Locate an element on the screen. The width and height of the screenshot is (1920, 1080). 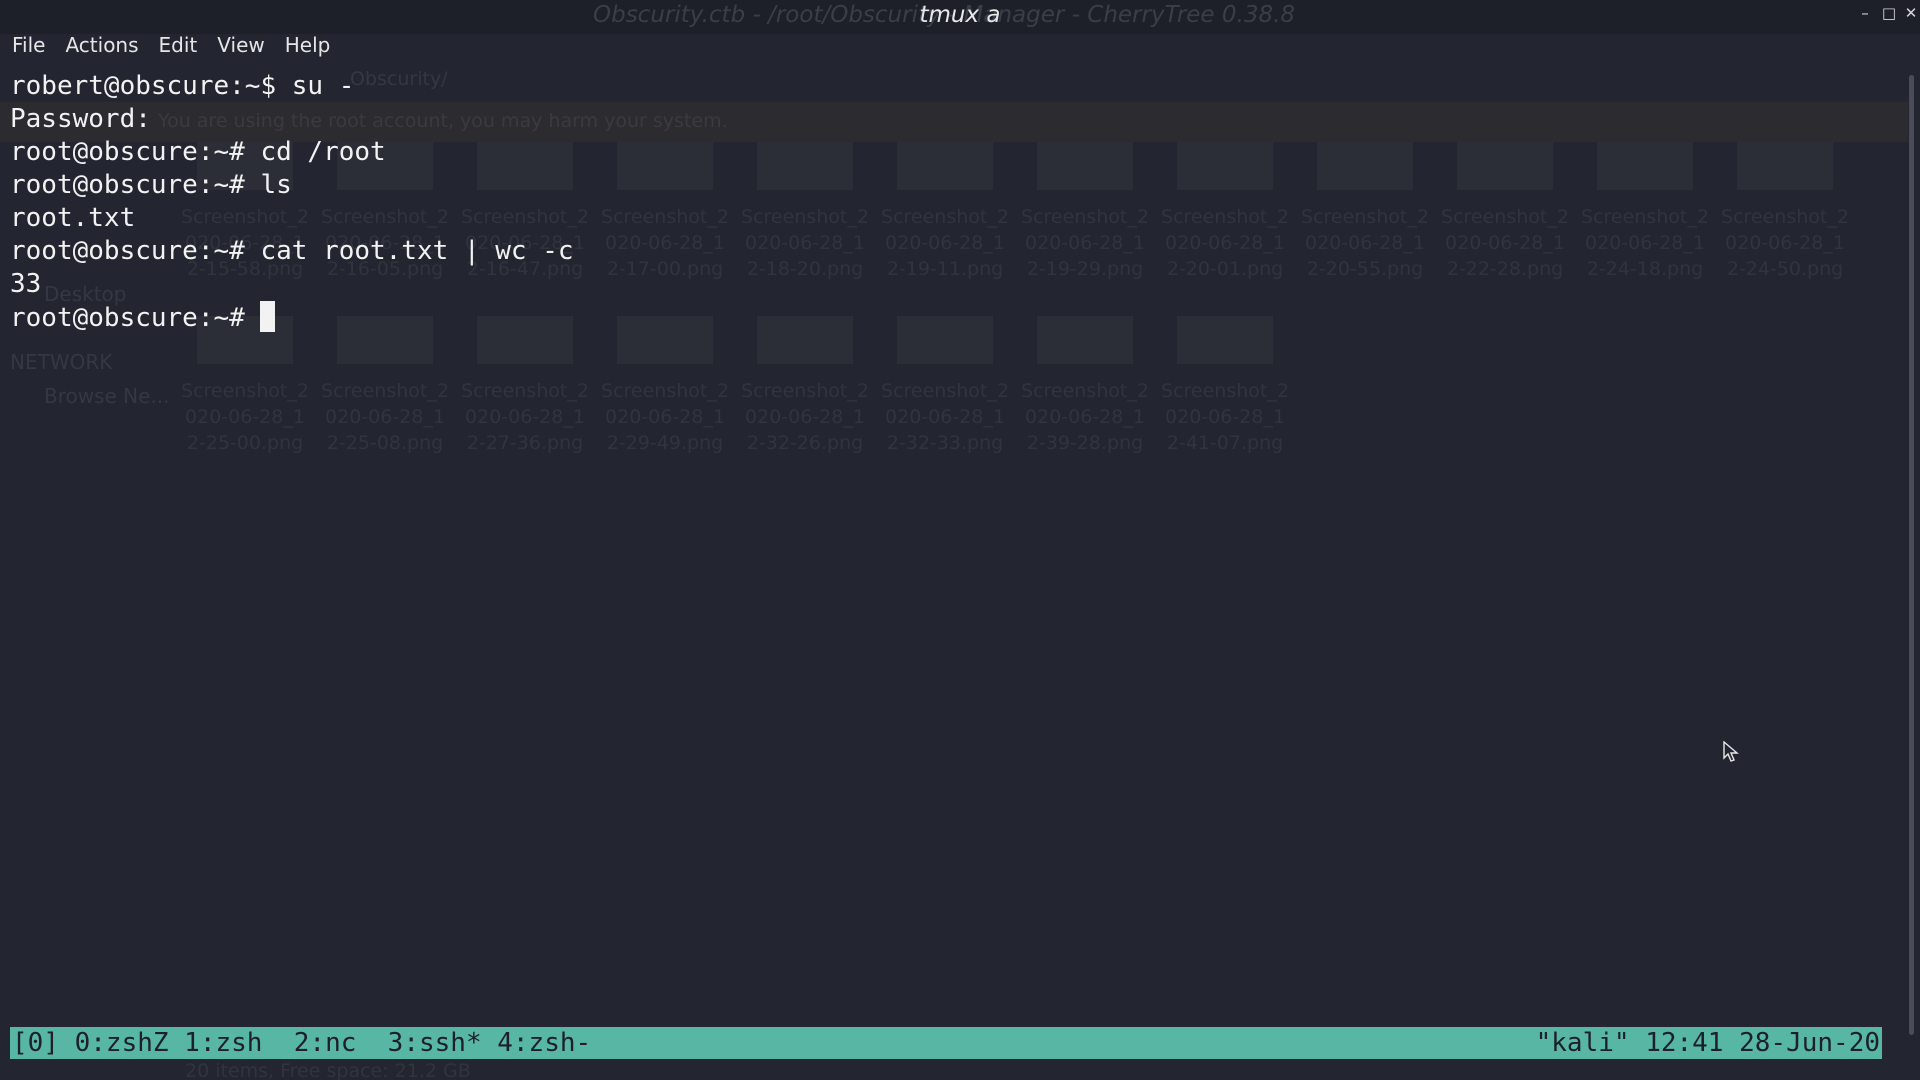
background-file-name: Screenshot_2020-06-28_12-25-08.png is located at coordinates (385, 417).